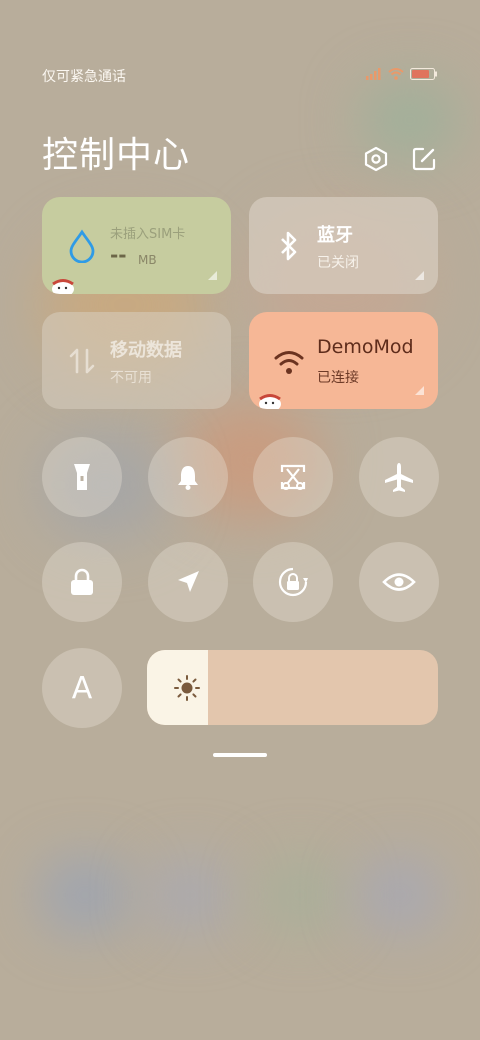 The height and width of the screenshot is (1040, 480). I want to click on bell-icon, so click(188, 478).